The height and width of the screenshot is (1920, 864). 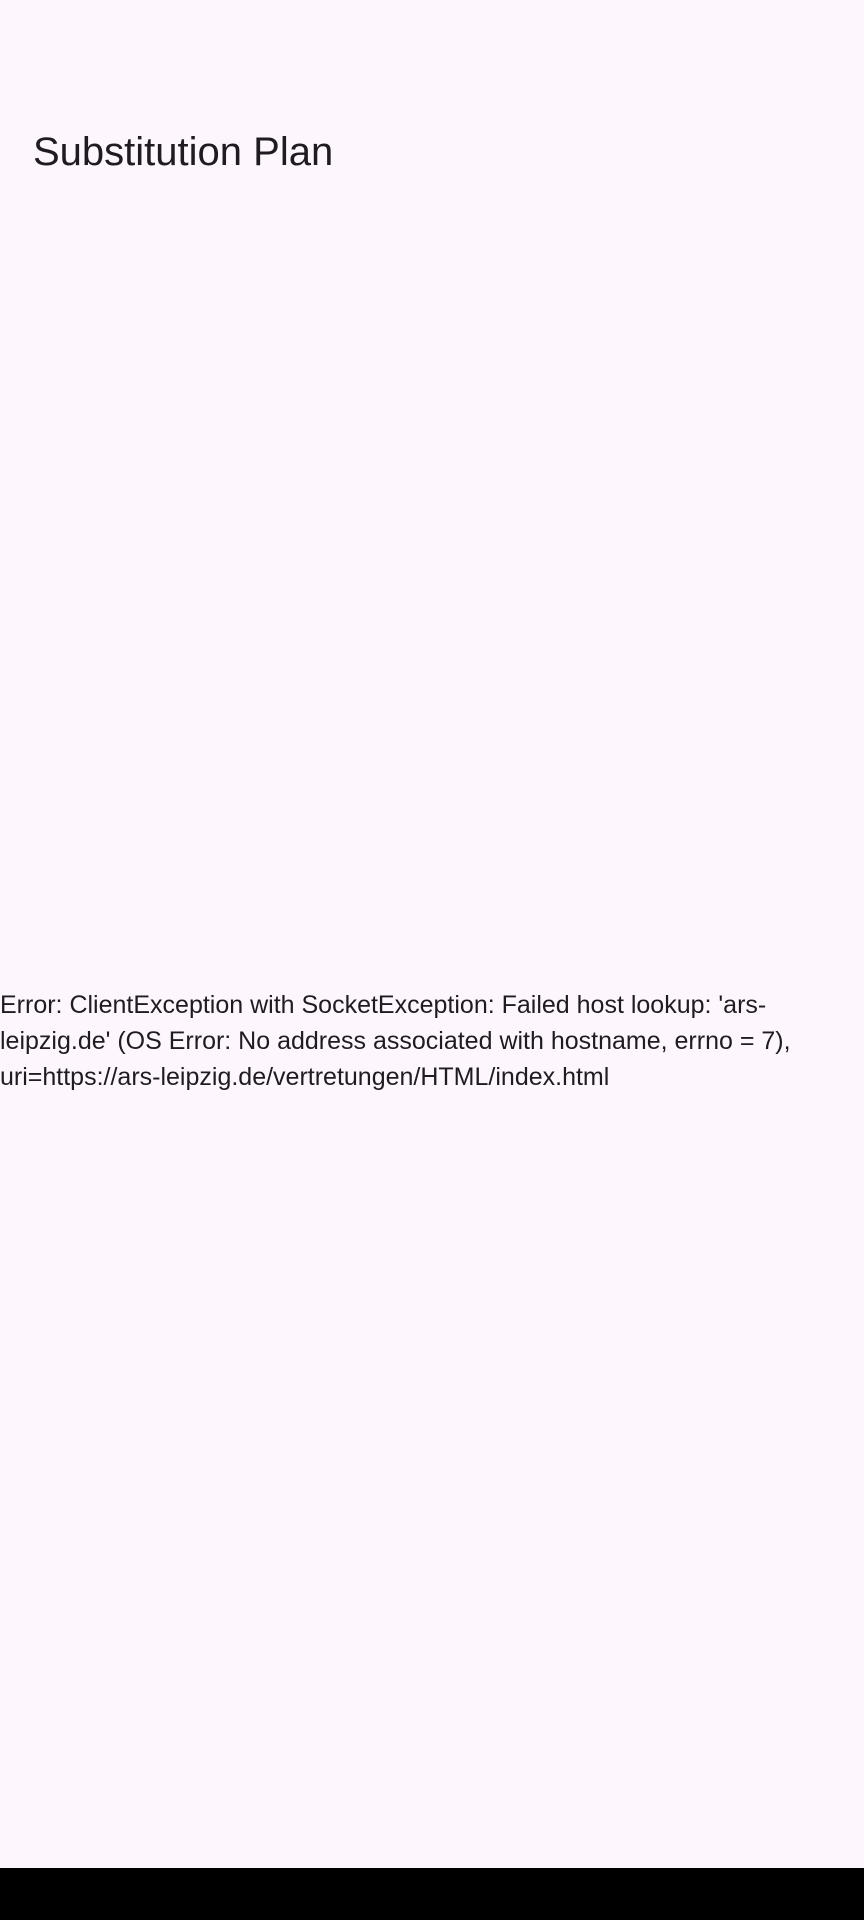 I want to click on page-title: Substitution Plan, so click(x=183, y=152).